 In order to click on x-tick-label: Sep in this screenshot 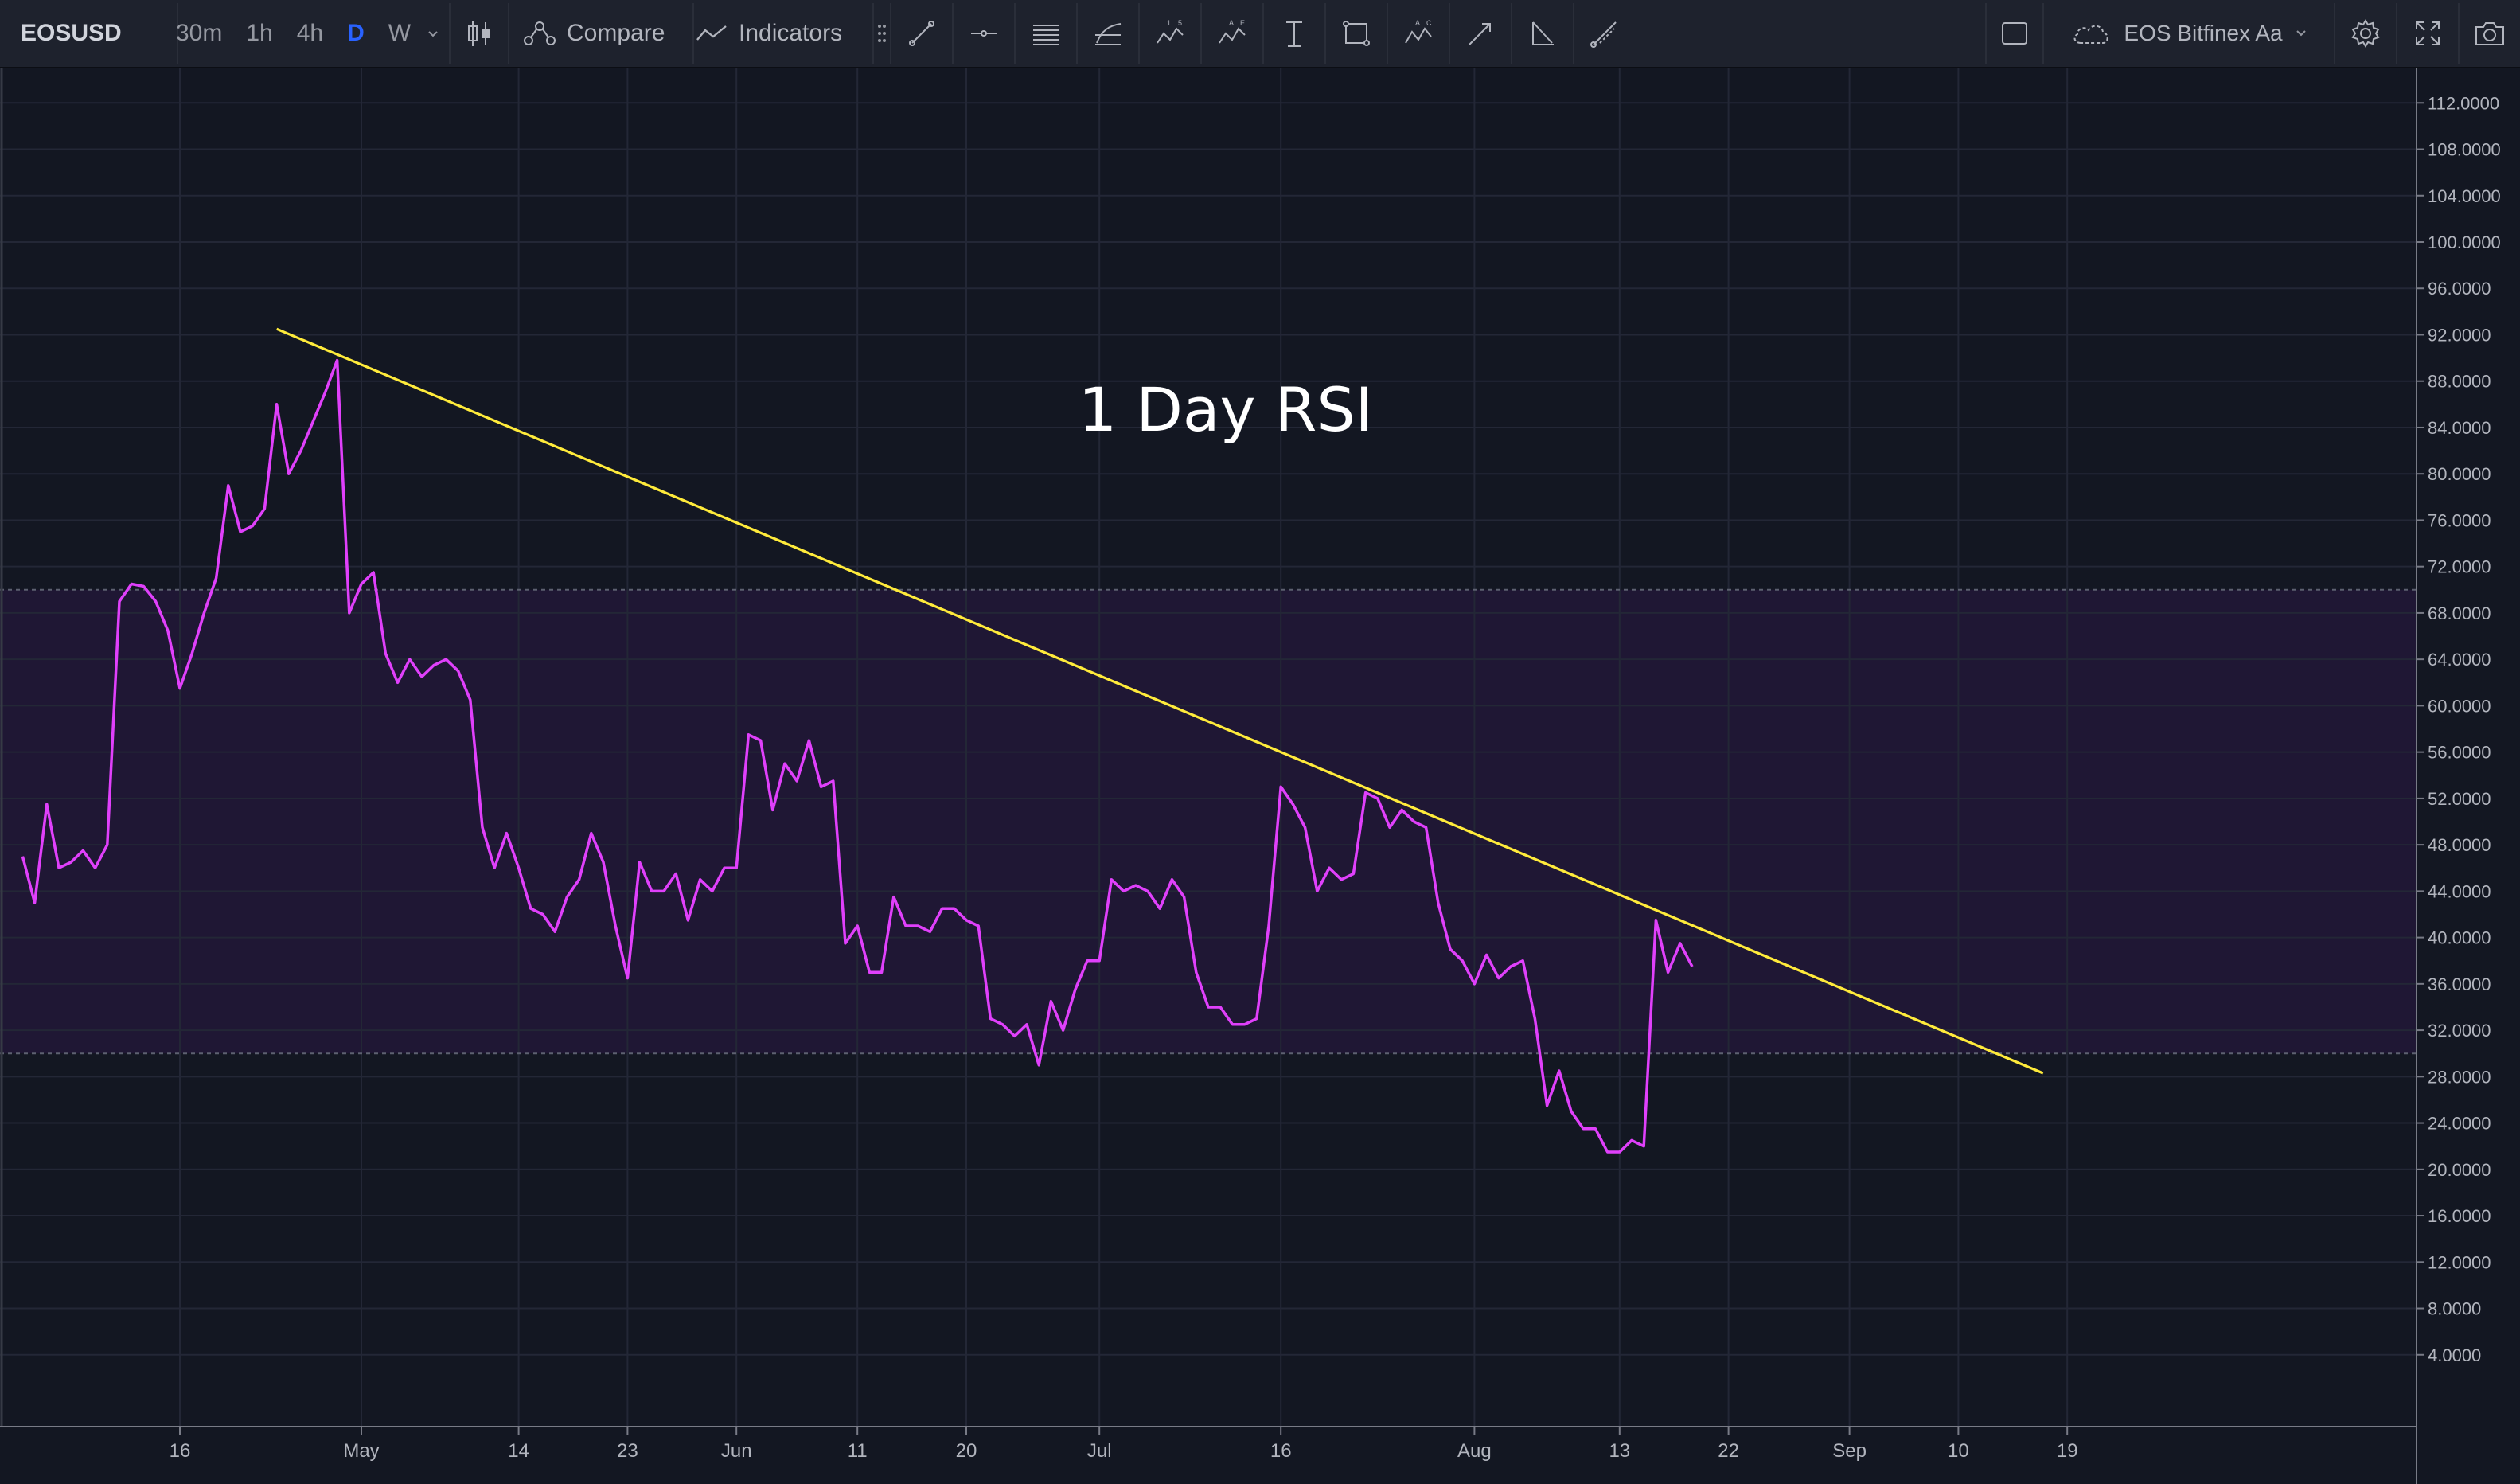, I will do `click(1849, 1451)`.